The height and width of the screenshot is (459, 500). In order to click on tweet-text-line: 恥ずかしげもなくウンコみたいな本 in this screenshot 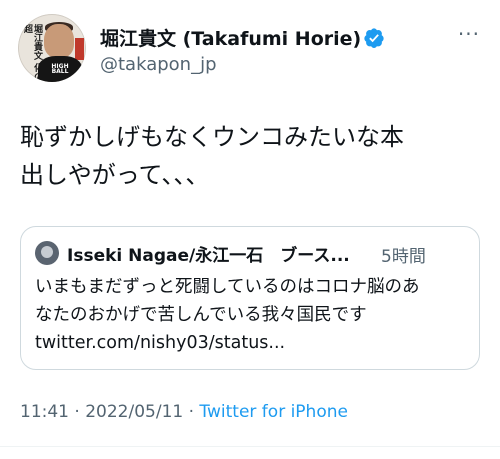, I will do `click(212, 137)`.